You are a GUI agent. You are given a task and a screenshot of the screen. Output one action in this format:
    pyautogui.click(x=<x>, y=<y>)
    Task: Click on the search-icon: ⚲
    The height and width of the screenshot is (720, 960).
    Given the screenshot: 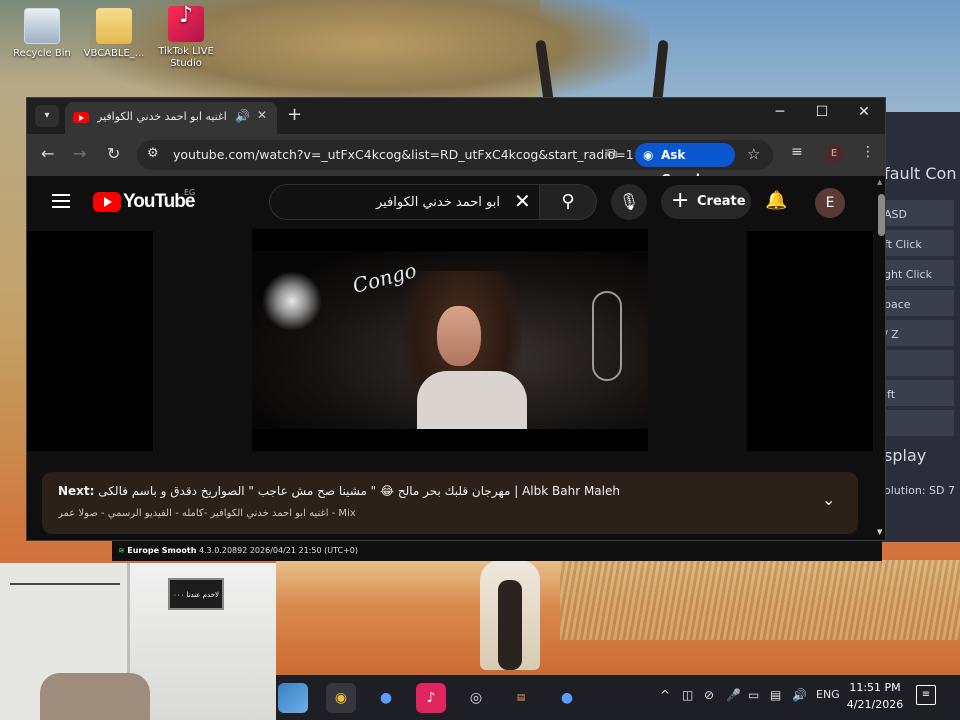 What is the action you would take?
    pyautogui.click(x=568, y=201)
    